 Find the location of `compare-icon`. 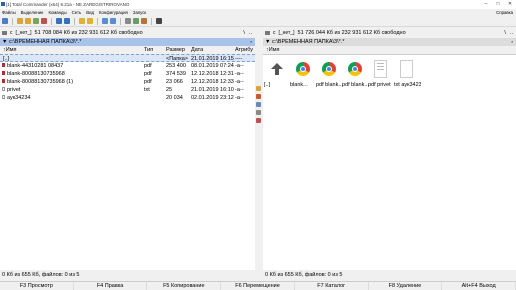

compare-icon is located at coordinates (258, 104).